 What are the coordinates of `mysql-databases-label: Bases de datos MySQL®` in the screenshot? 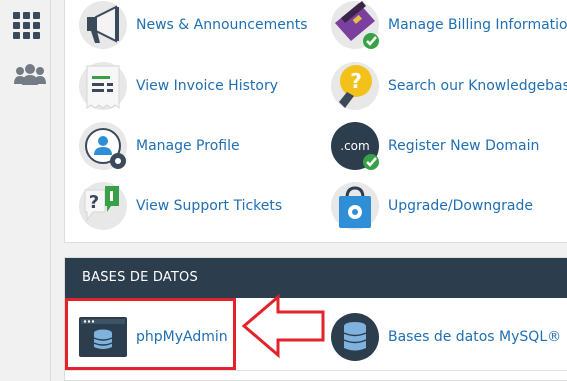 It's located at (475, 337).